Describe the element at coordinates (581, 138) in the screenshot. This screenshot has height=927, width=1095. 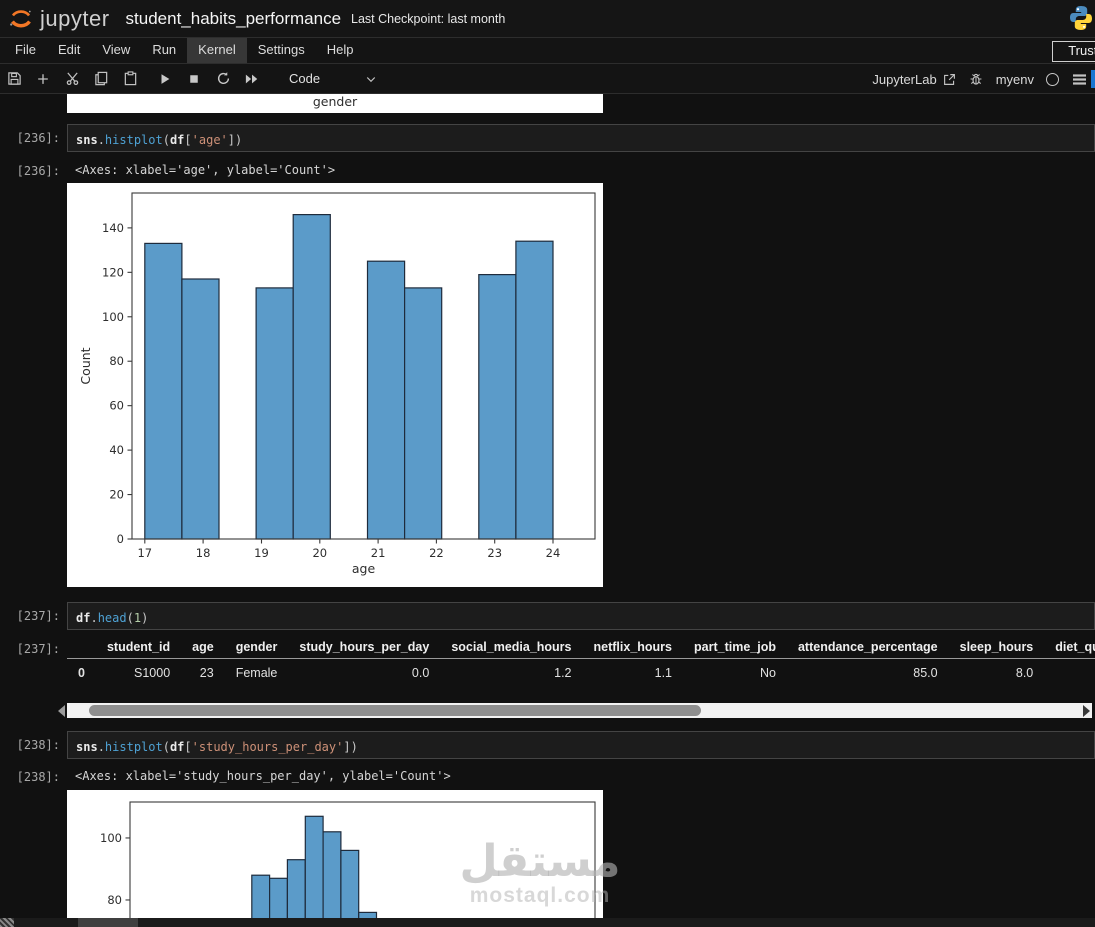
I see `code-editor: sns.histplot(df['age'])` at that location.